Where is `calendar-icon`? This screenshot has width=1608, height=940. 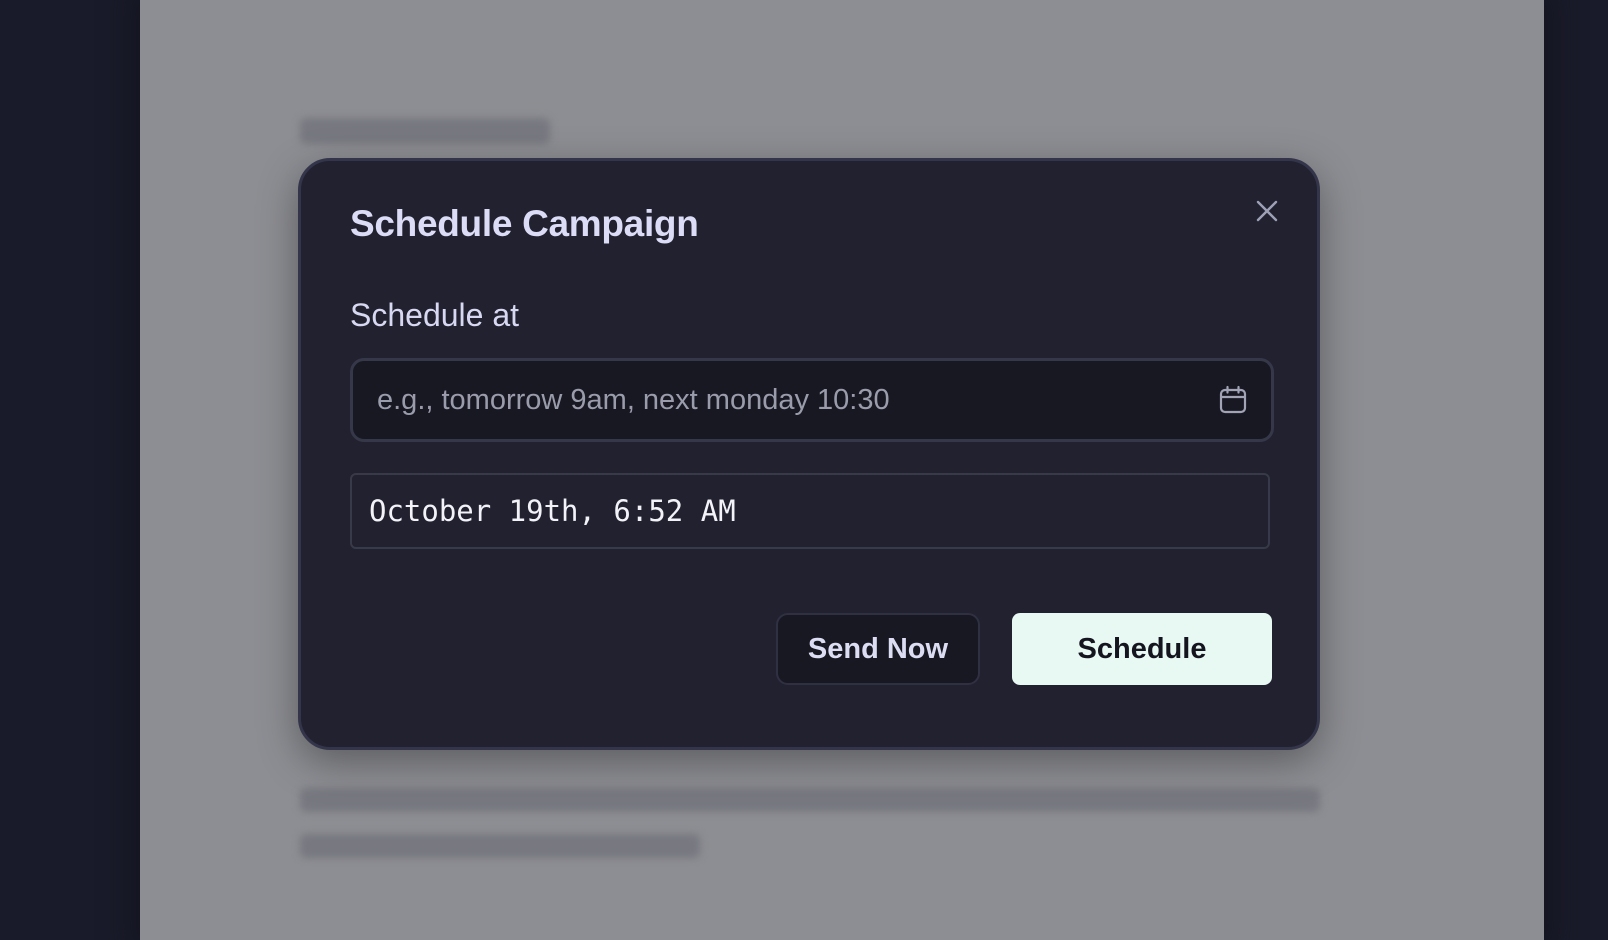
calendar-icon is located at coordinates (1233, 400).